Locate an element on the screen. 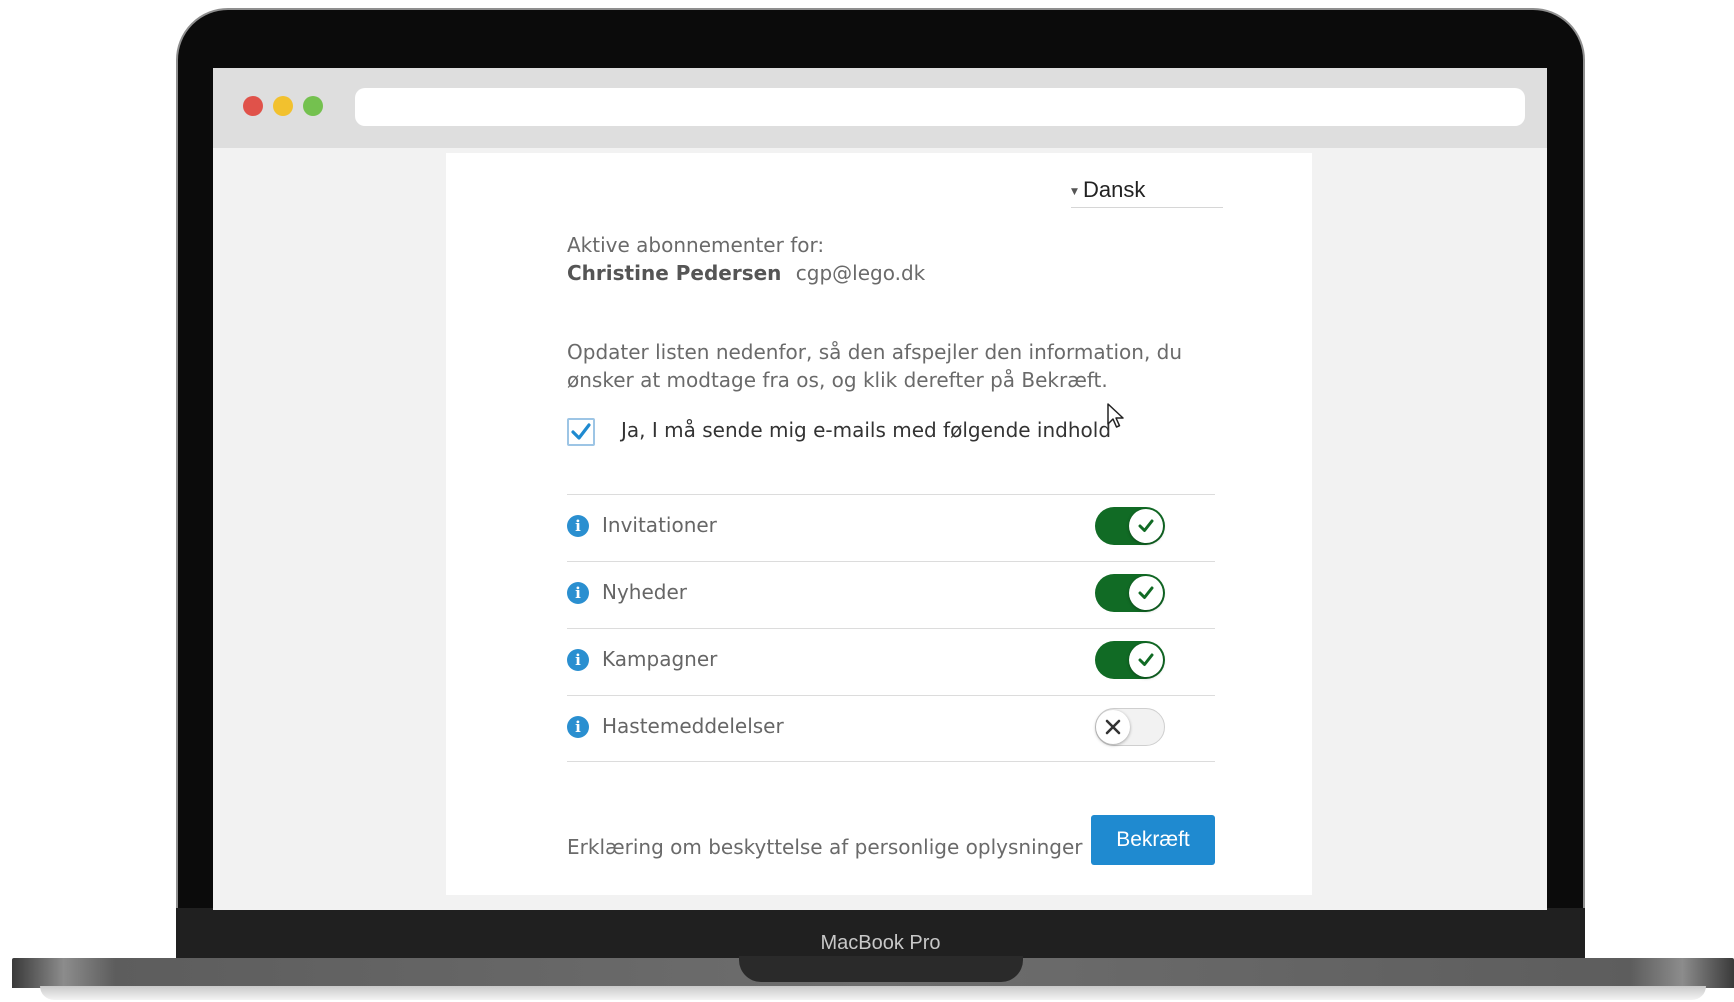  user-name: Christine Pedersen is located at coordinates (674, 273).